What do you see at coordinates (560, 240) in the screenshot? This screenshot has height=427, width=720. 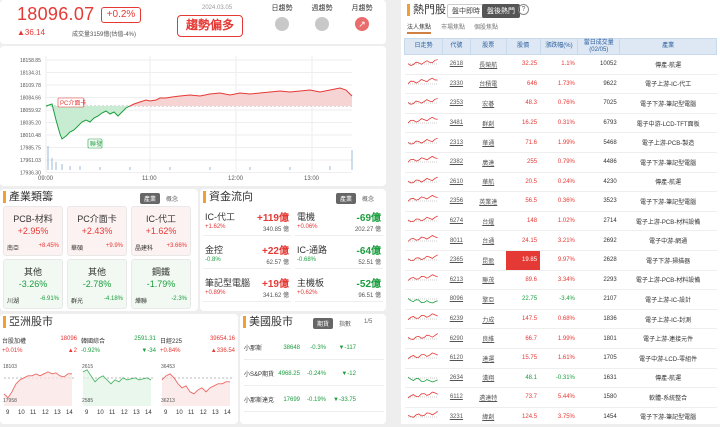 I see `table-row: 8011 台通 24.15 3.21% 2692 電子中游-網通` at bounding box center [560, 240].